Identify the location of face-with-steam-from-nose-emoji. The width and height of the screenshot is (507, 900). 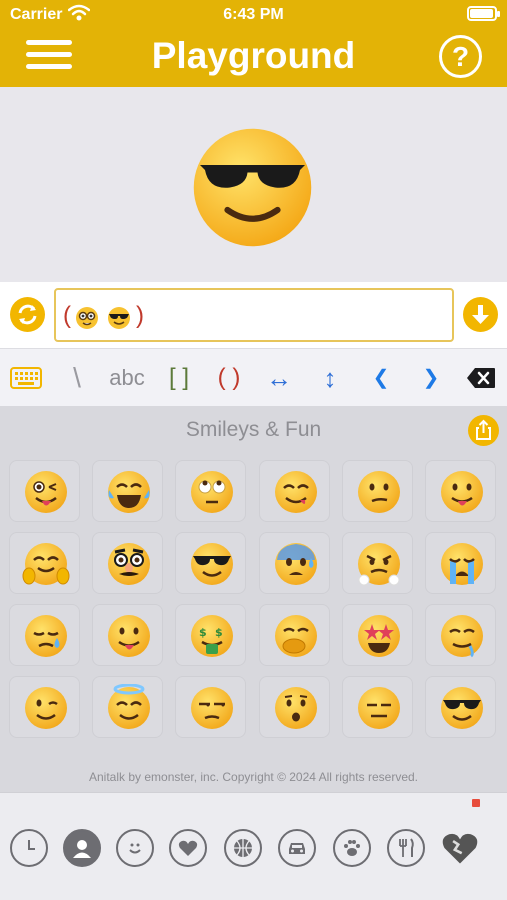
(379, 564).